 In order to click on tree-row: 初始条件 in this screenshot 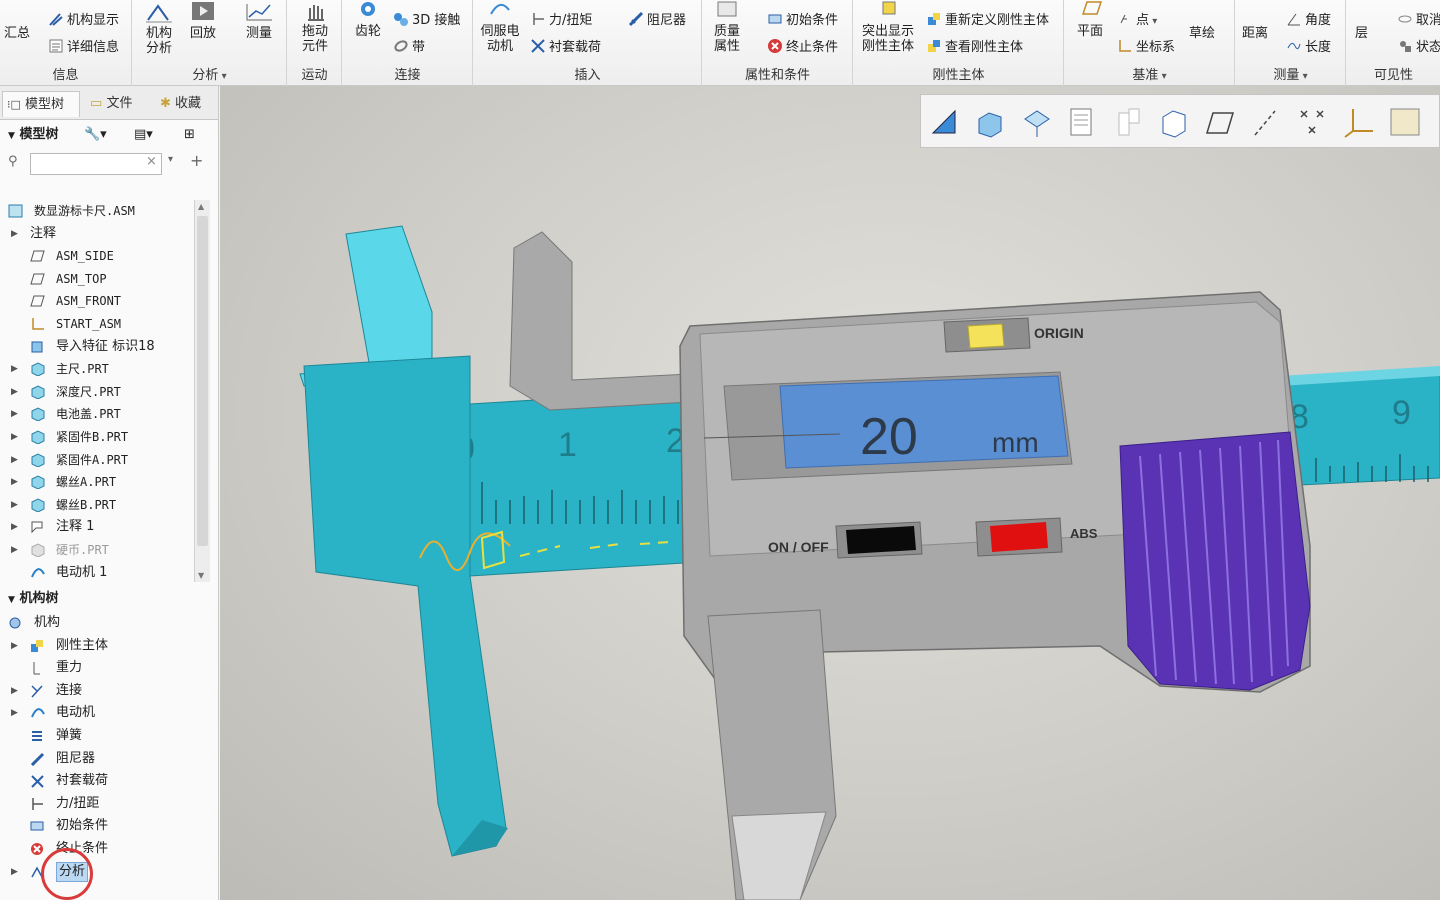, I will do `click(100, 826)`.